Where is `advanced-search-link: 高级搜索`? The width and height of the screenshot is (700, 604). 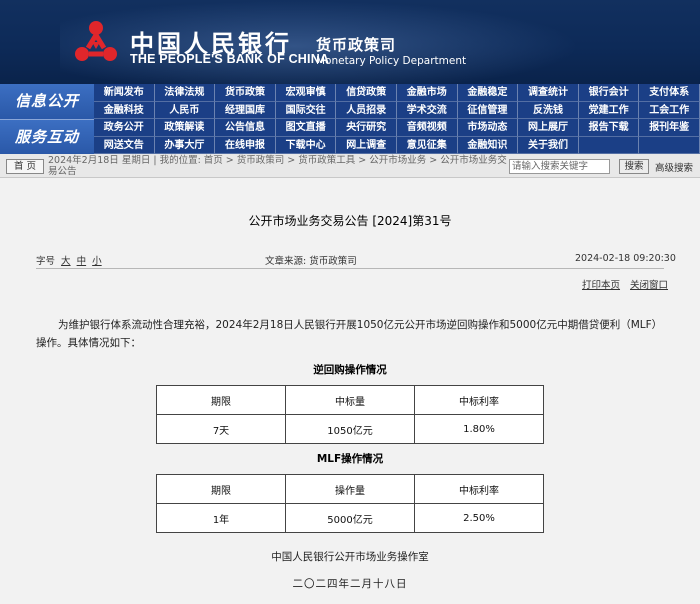
advanced-search-link: 高级搜索 is located at coordinates (674, 167).